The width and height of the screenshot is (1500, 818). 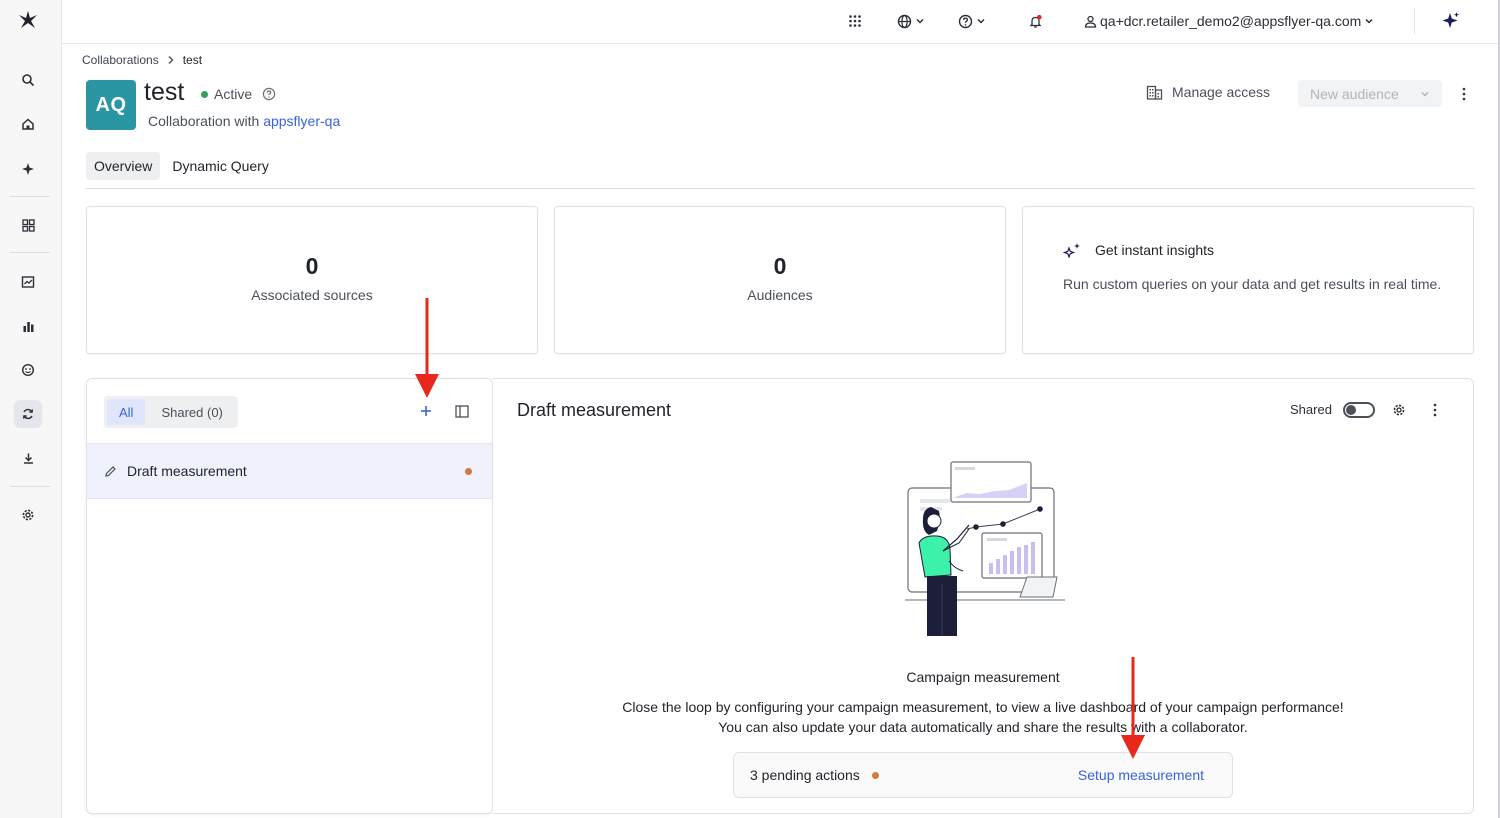 I want to click on pencil-icon, so click(x=110, y=471).